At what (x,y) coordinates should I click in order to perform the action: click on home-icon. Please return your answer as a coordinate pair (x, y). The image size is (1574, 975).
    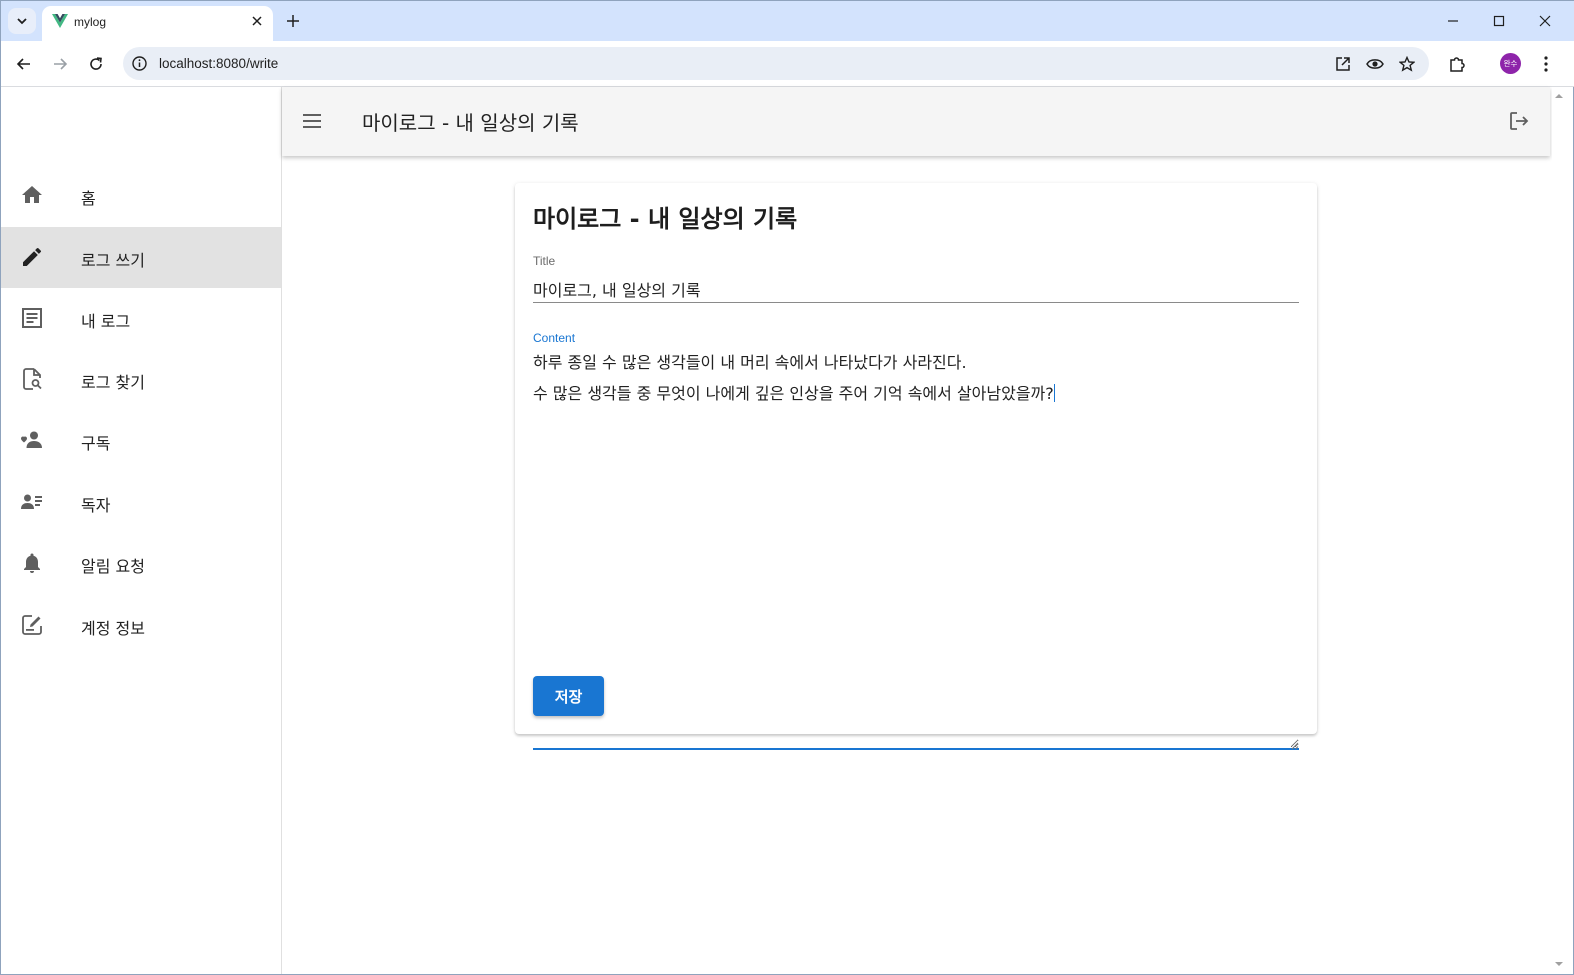
    Looking at the image, I should click on (32, 194).